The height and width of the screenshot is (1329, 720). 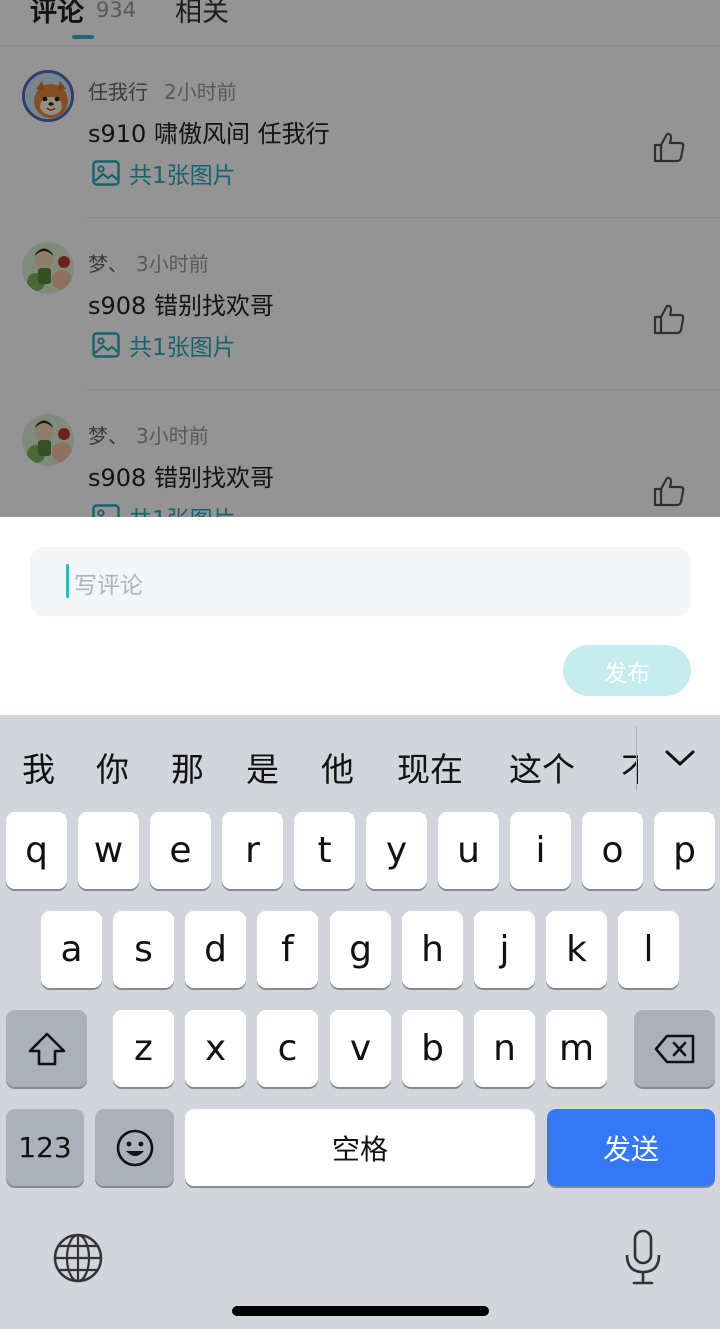 What do you see at coordinates (45, 1147) in the screenshot?
I see `numbers-key: 123` at bounding box center [45, 1147].